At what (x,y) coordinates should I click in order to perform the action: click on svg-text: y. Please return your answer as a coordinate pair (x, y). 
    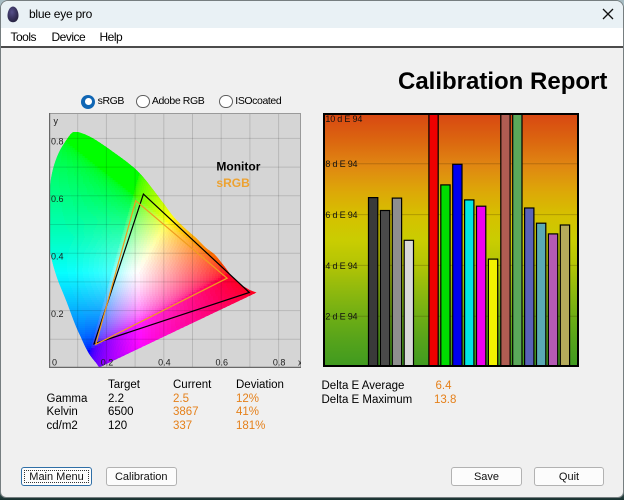
    Looking at the image, I should click on (56, 121).